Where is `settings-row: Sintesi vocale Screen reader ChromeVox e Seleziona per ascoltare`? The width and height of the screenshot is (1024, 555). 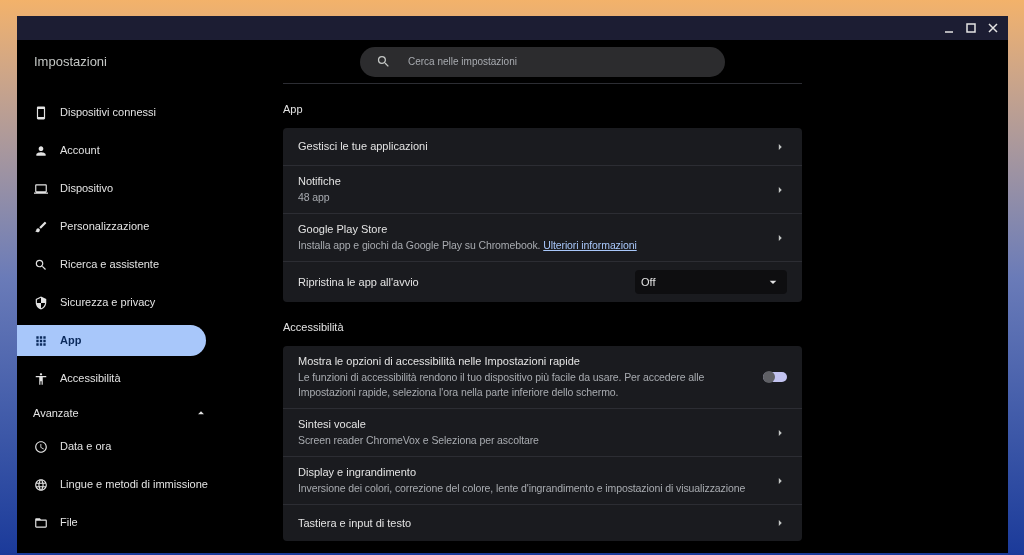
settings-row: Sintesi vocale Screen reader ChromeVox e Seleziona per ascoltare is located at coordinates (542, 432).